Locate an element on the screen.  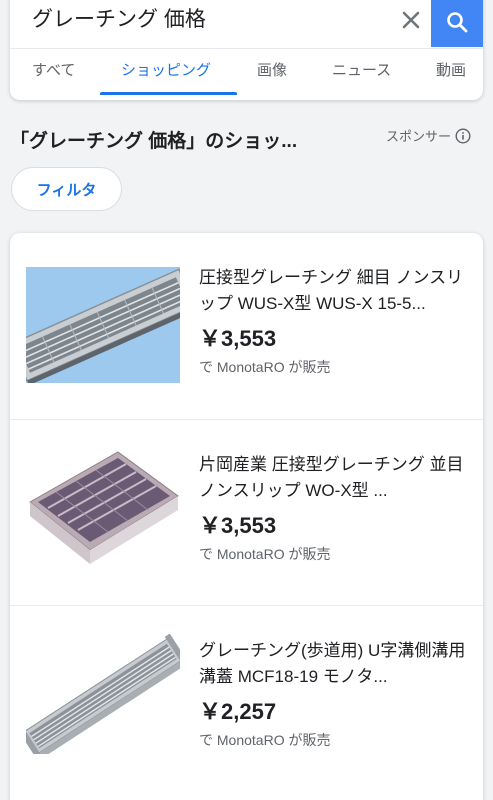
search-card: グレーチング 価格 すべて ショッピング 画像 ニュース 動画 is located at coordinates (246, 50).